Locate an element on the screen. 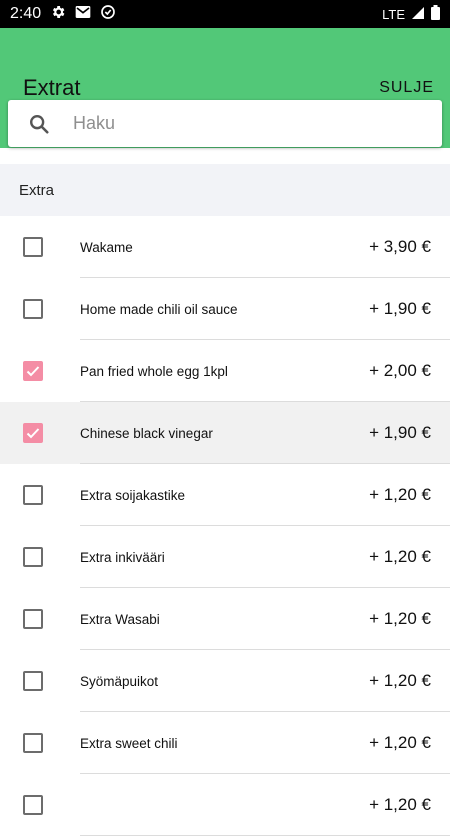 The image size is (450, 836). list-item: Extra inkivääri + 1,20 € is located at coordinates (225, 557).